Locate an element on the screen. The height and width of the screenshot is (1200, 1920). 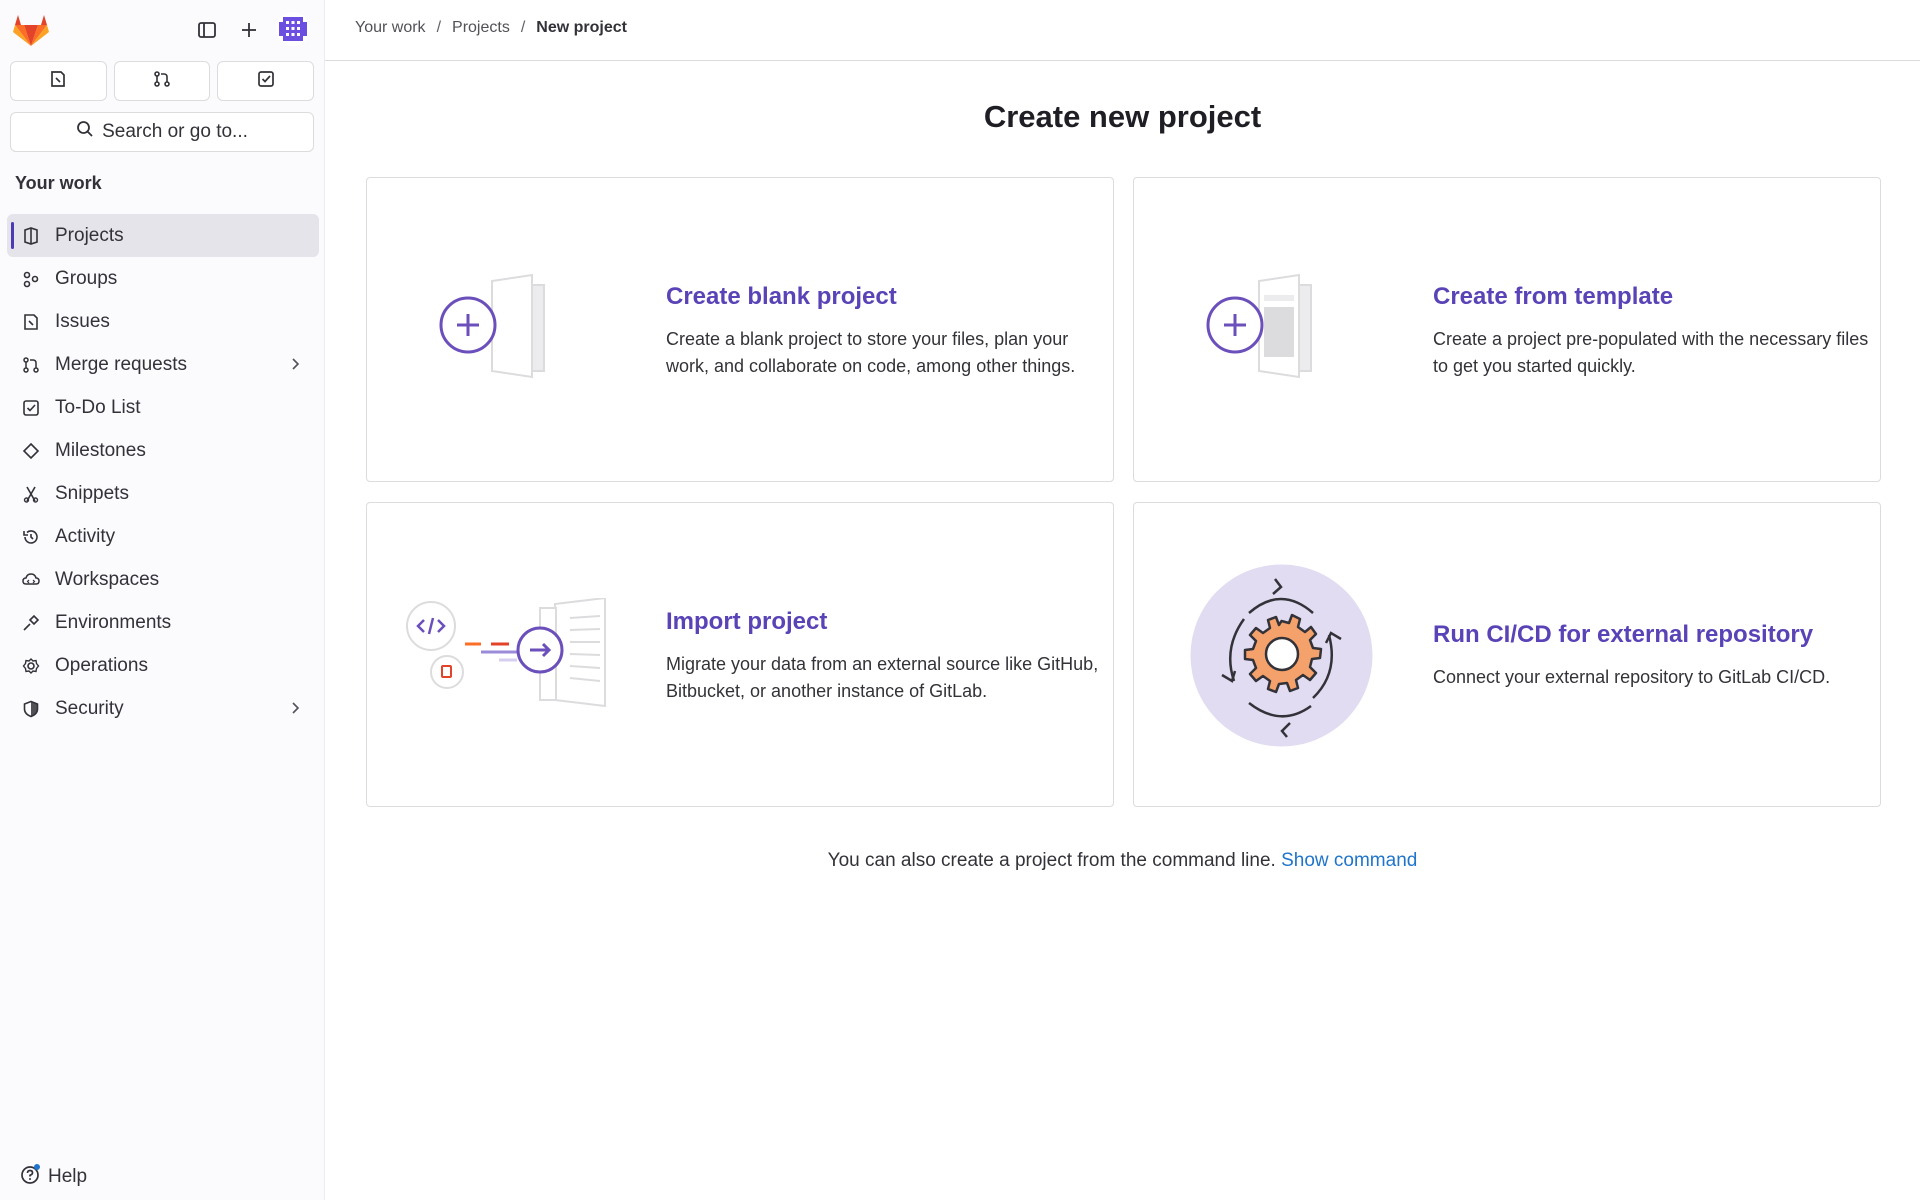
sidebar-item-todo-list: To-Do List is located at coordinates (163, 407).